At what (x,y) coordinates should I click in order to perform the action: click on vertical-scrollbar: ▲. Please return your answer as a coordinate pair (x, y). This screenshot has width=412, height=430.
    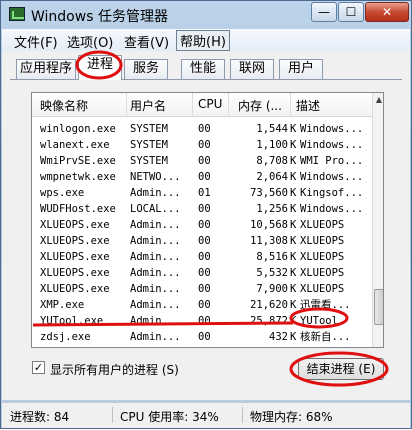
    Looking at the image, I should click on (377, 220).